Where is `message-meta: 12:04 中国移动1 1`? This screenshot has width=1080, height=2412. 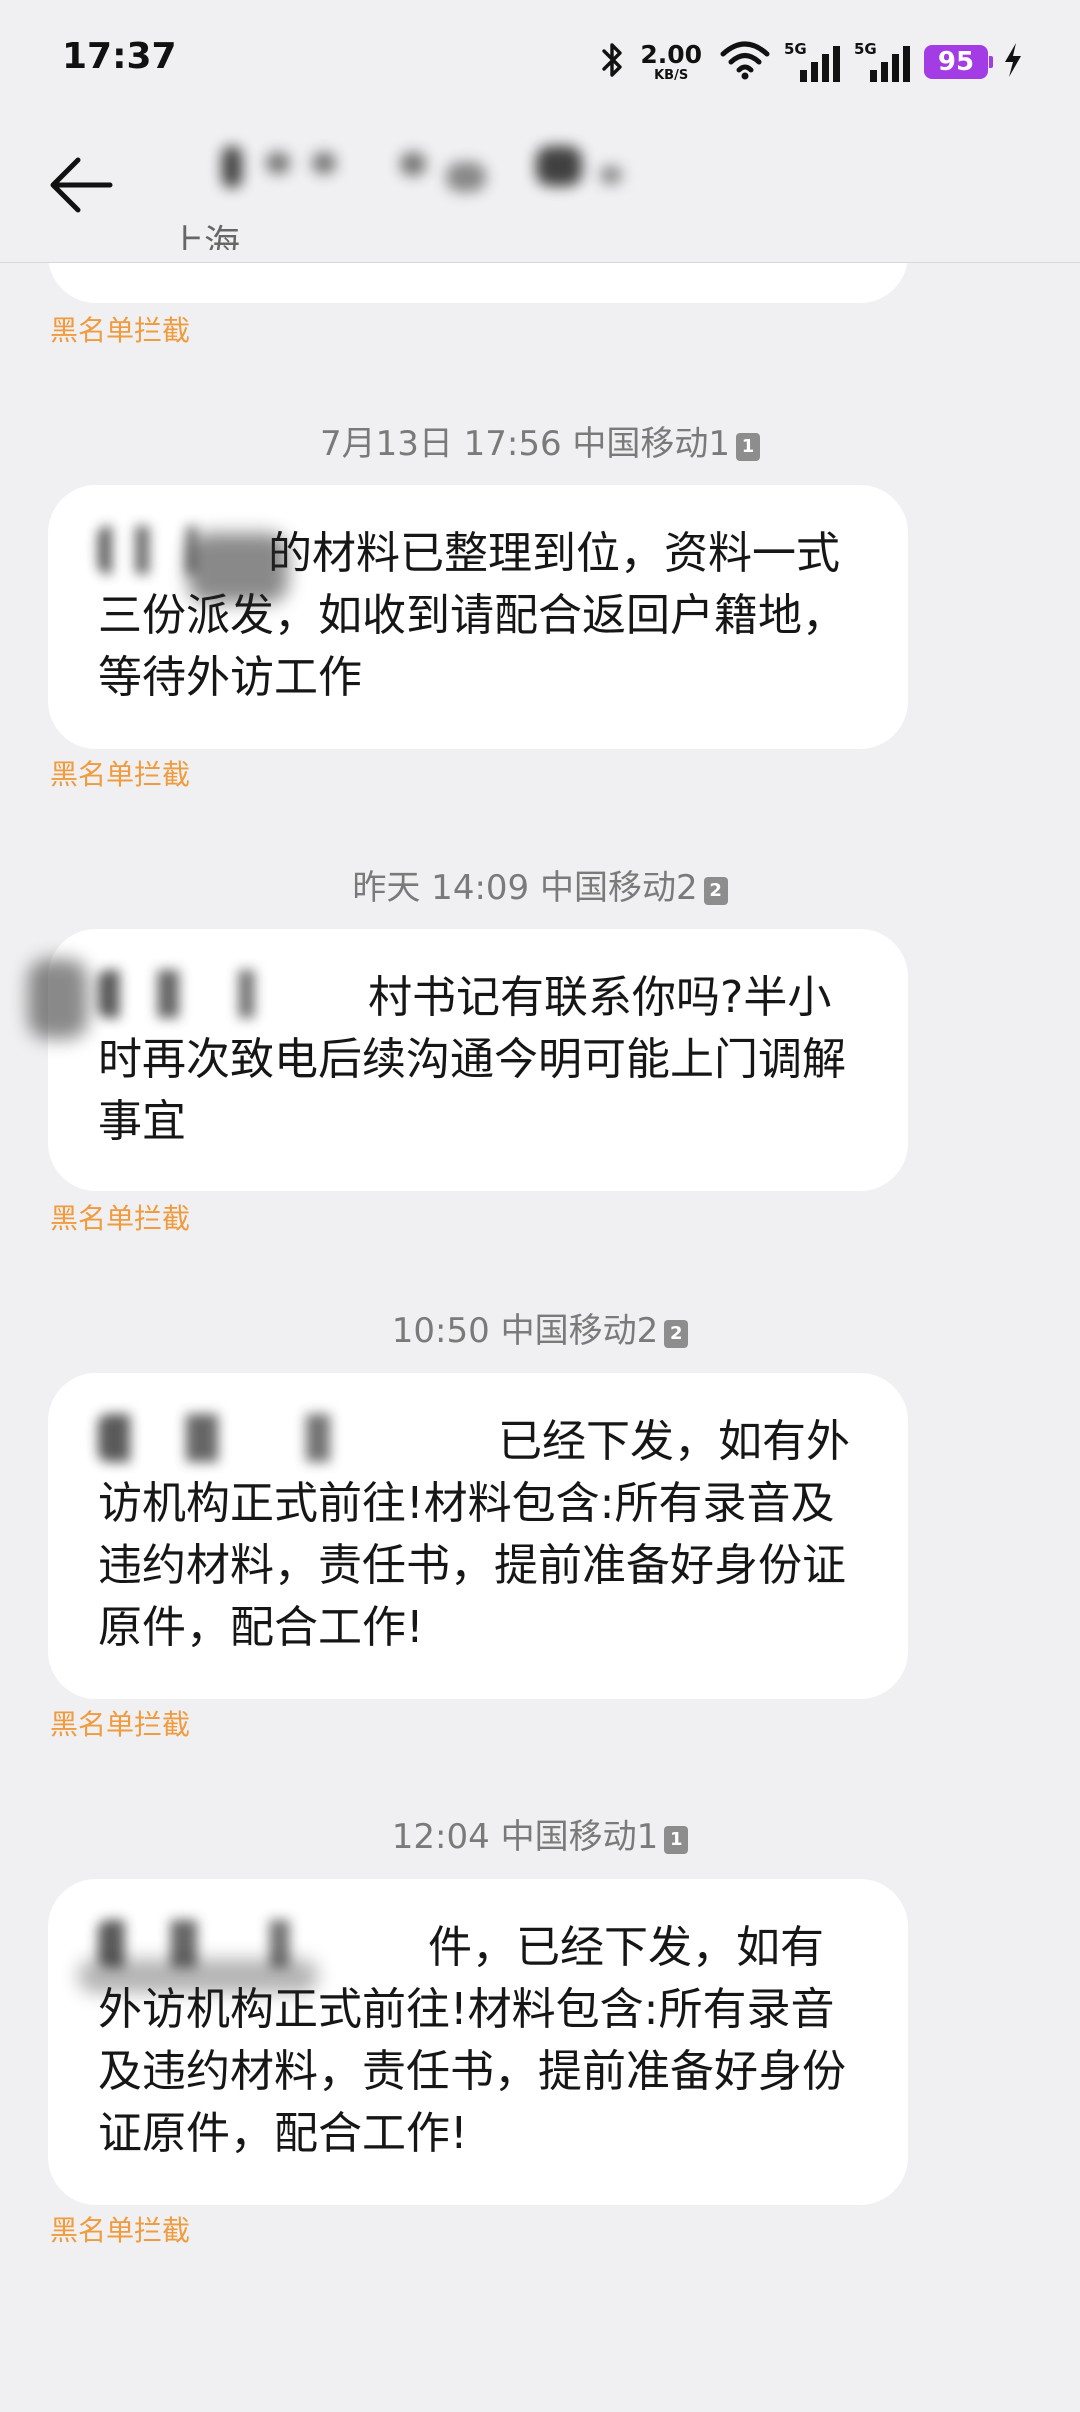 message-meta: 12:04 中国移动1 1 is located at coordinates (540, 1833).